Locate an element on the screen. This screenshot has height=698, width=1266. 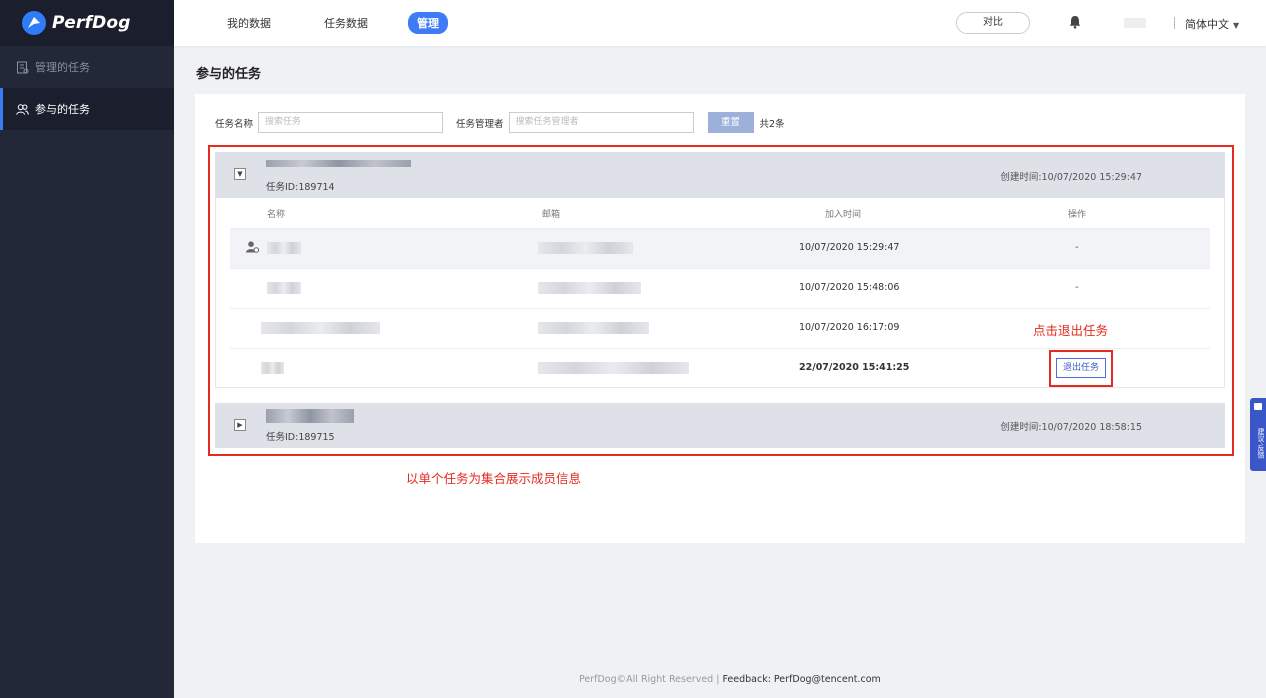
join-time: 10/07/2020 15:29:47 is located at coordinates (849, 247).